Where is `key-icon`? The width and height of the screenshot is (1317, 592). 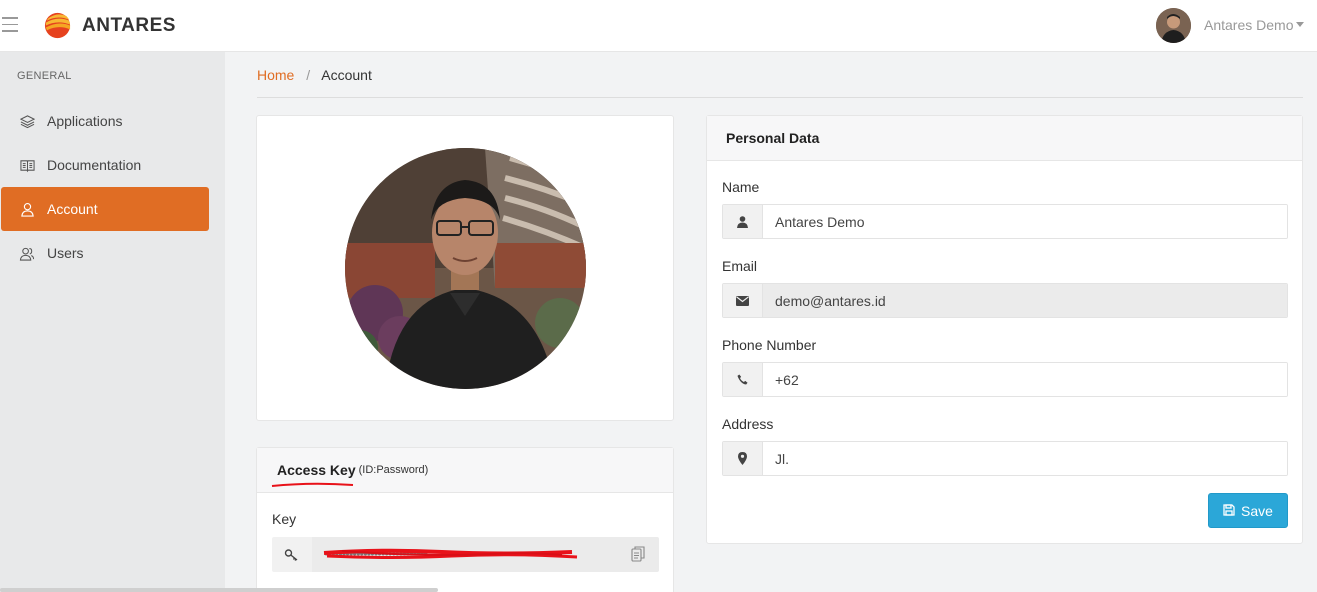 key-icon is located at coordinates (292, 554).